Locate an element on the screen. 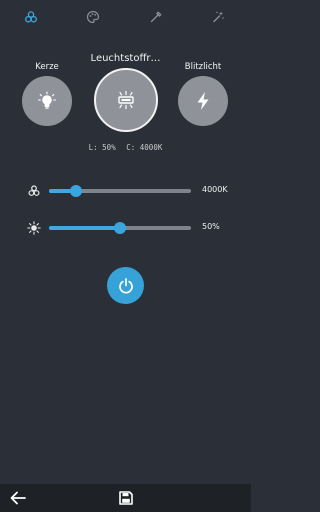  brightness-slider is located at coordinates (120, 228).